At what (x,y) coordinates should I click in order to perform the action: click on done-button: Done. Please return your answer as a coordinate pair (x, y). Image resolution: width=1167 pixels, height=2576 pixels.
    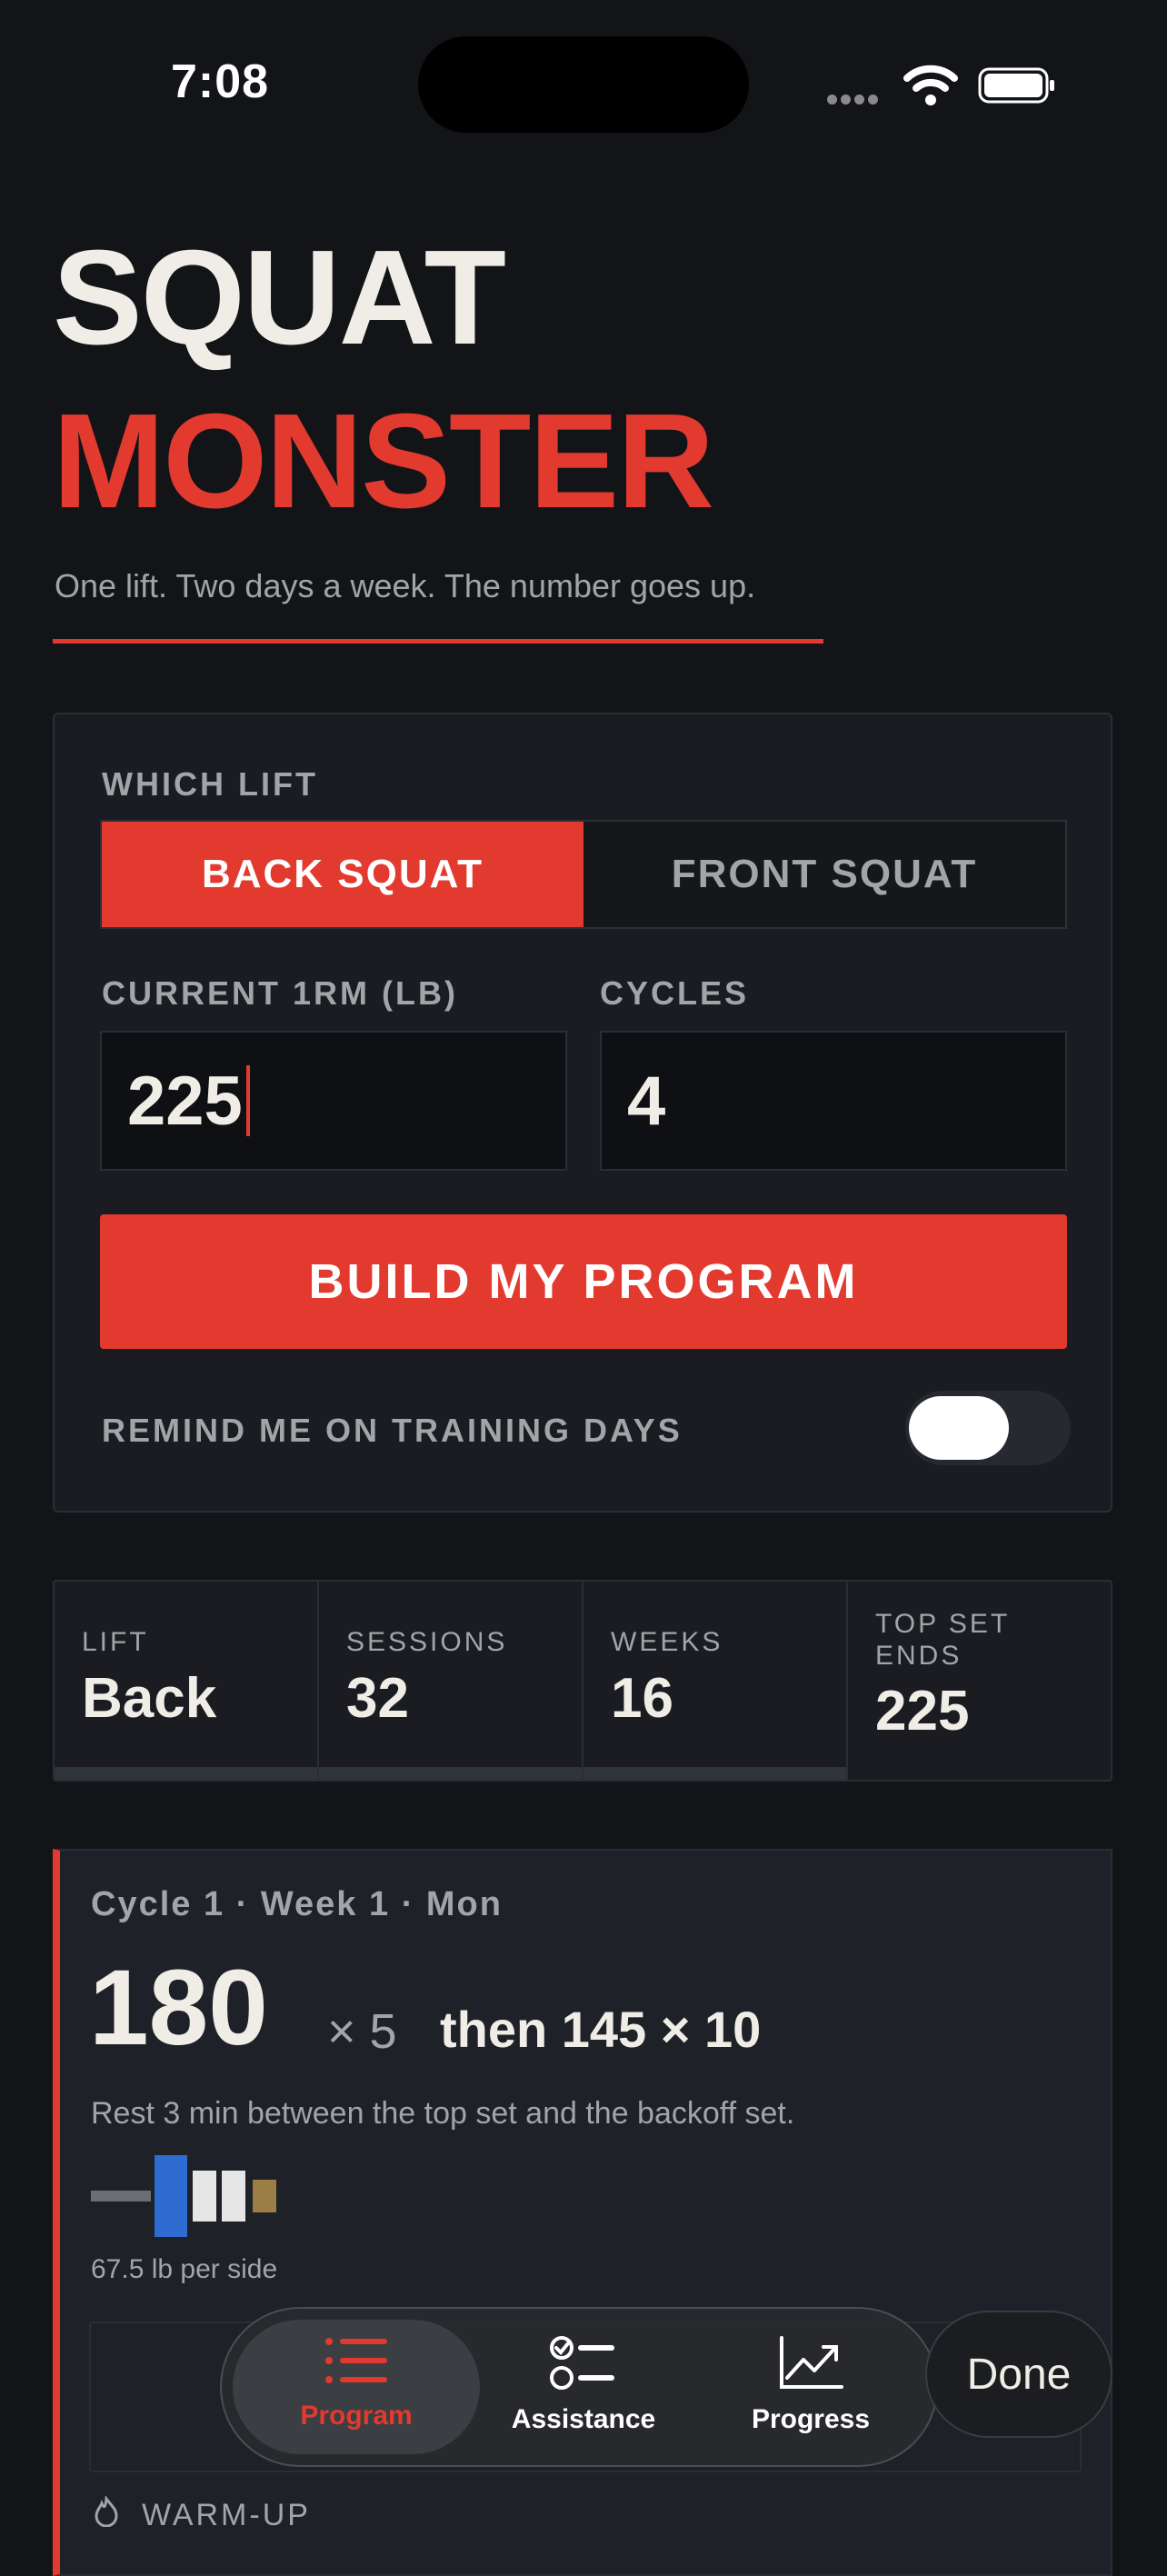
    Looking at the image, I should click on (1019, 2374).